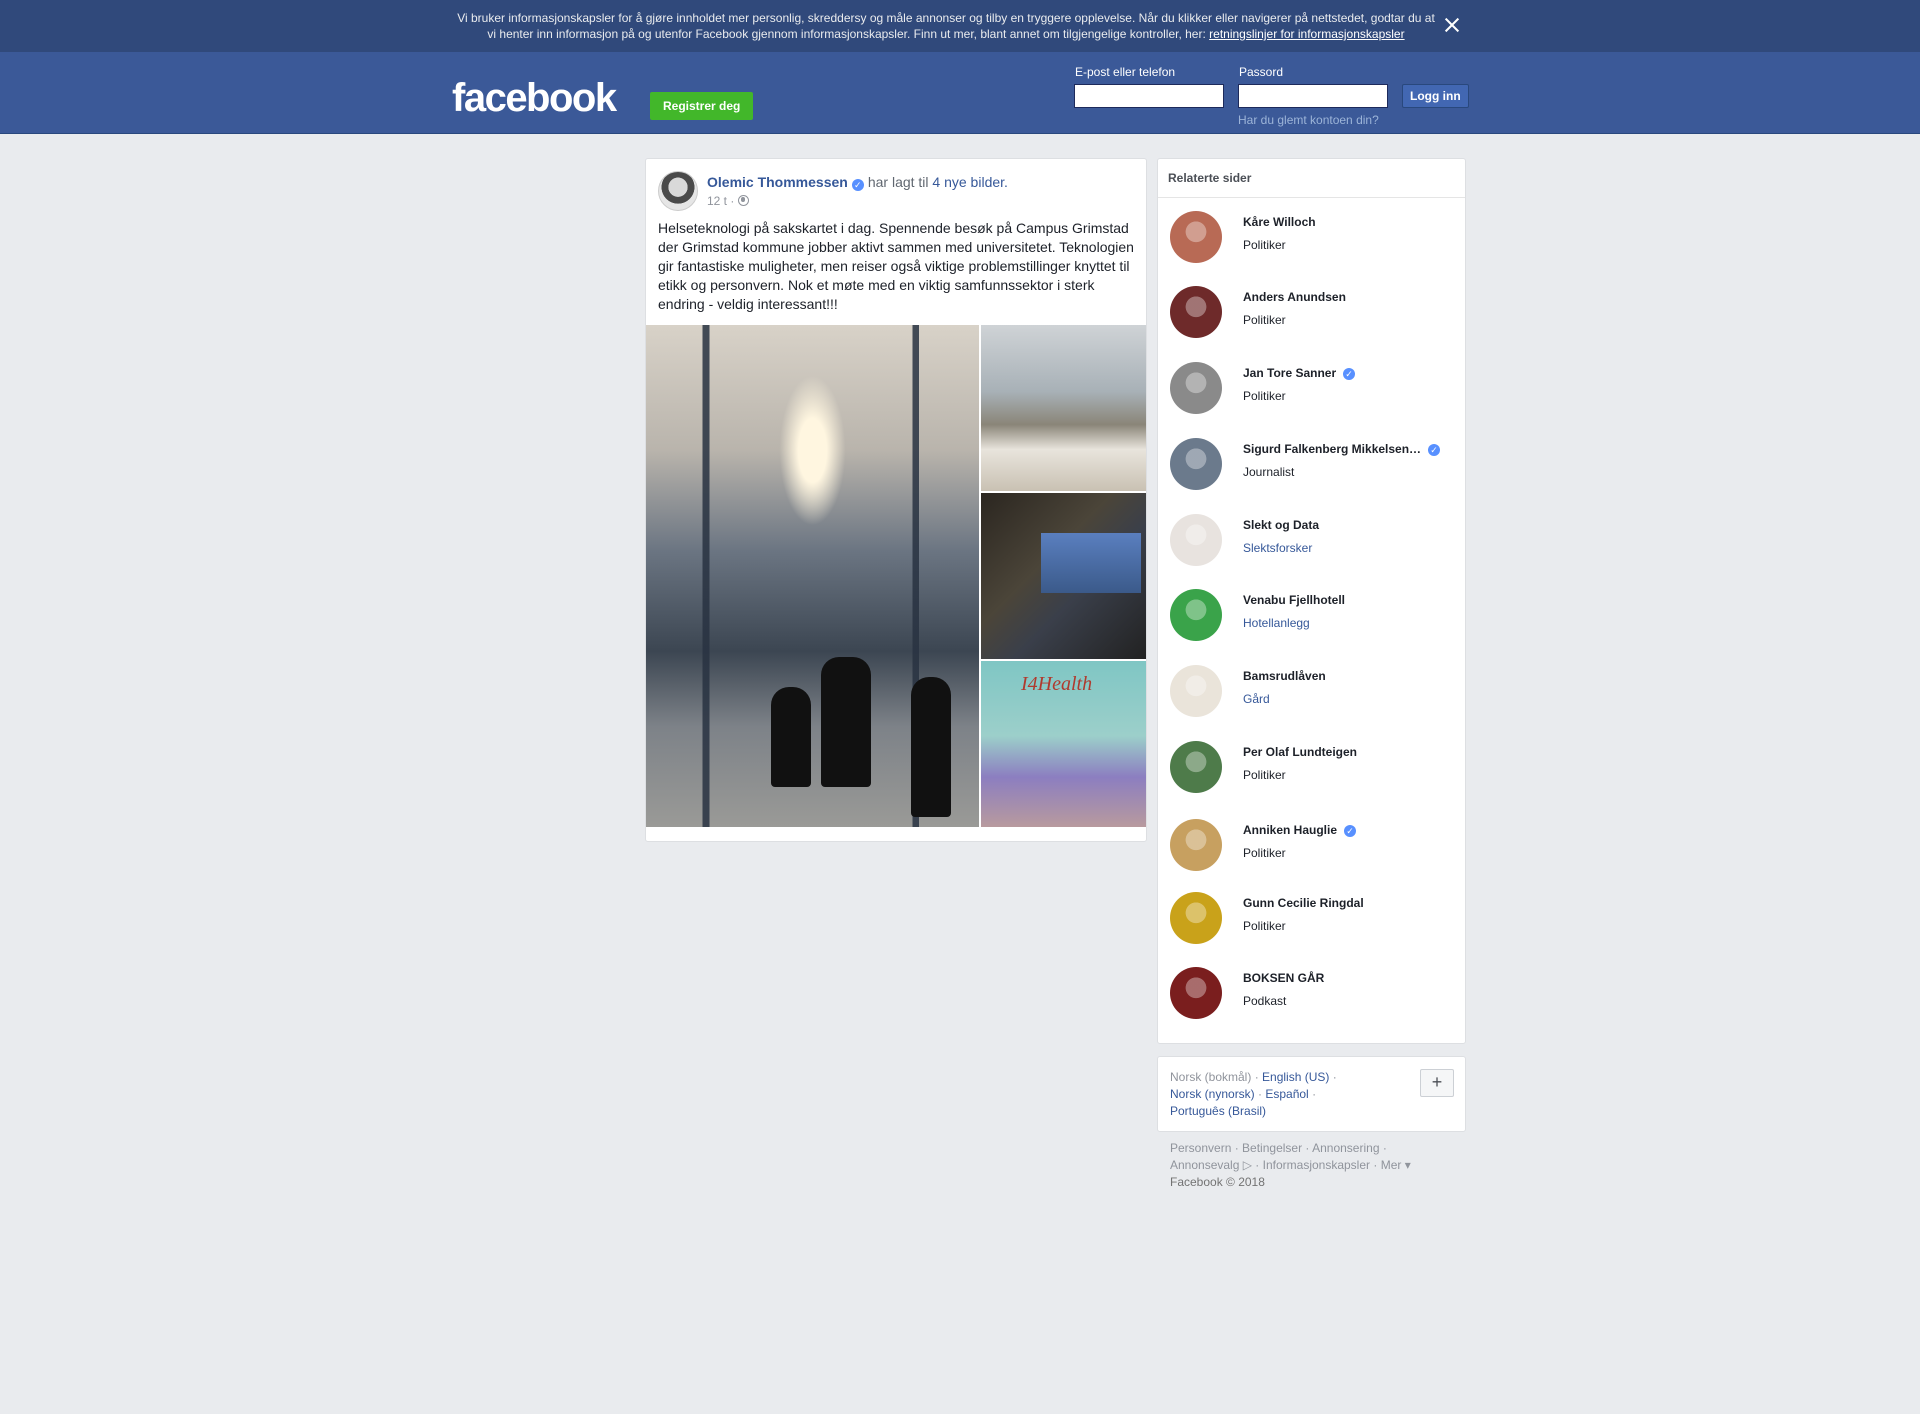 The image size is (1920, 1414). What do you see at coordinates (1218, 1111) in the screenshot?
I see `language-option: Português (Brasil)` at bounding box center [1218, 1111].